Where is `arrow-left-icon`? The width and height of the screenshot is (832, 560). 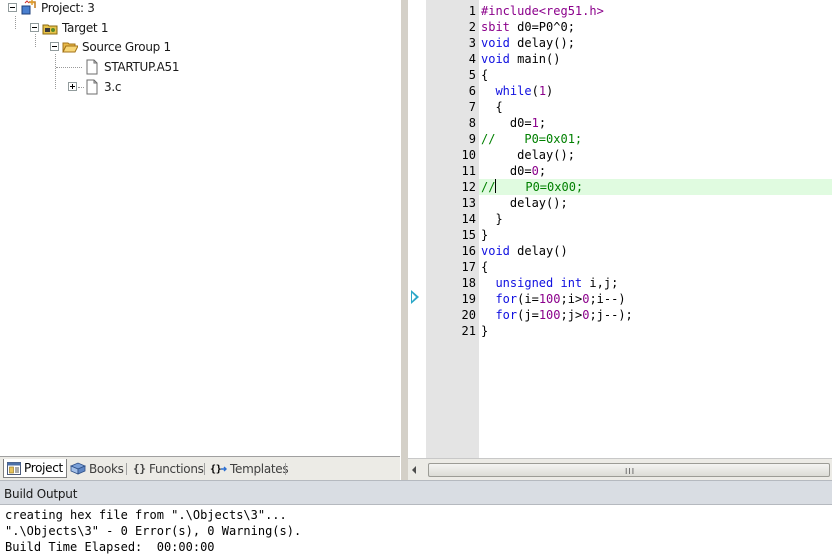 arrow-left-icon is located at coordinates (414, 470).